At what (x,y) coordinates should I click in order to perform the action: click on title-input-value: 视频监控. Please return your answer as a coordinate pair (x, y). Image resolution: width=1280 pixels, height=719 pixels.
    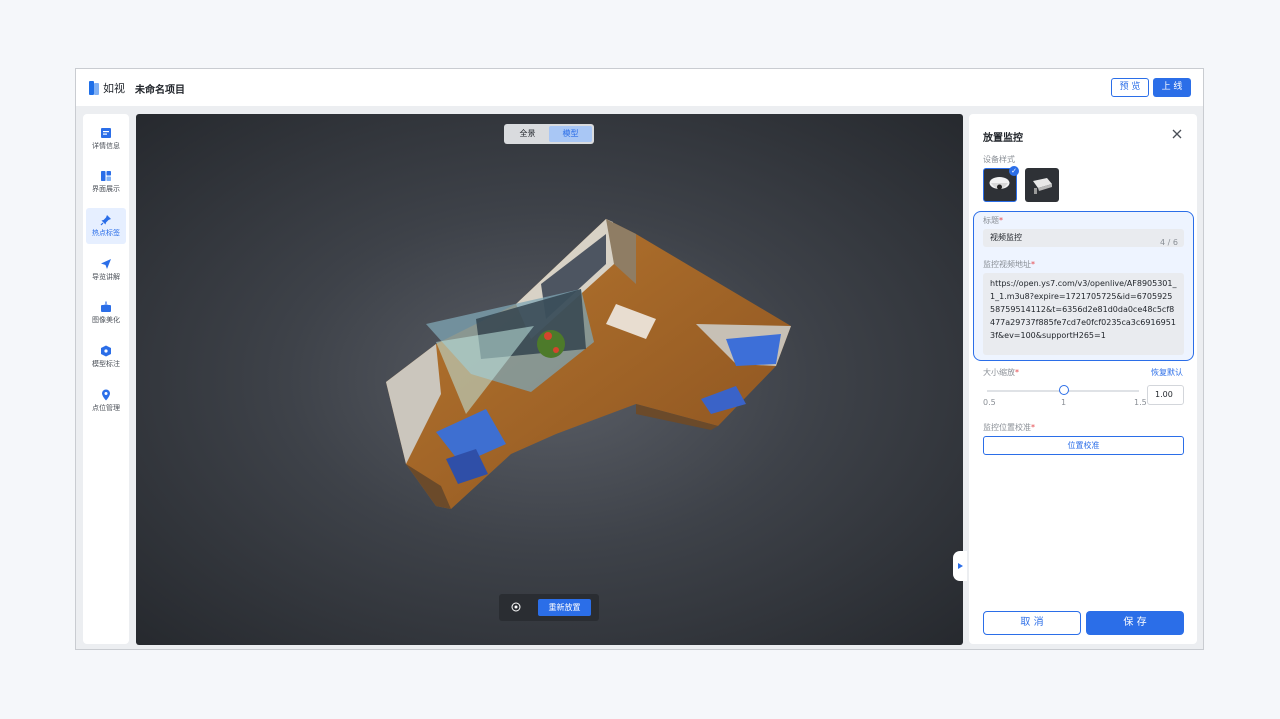
    Looking at the image, I should click on (1006, 237).